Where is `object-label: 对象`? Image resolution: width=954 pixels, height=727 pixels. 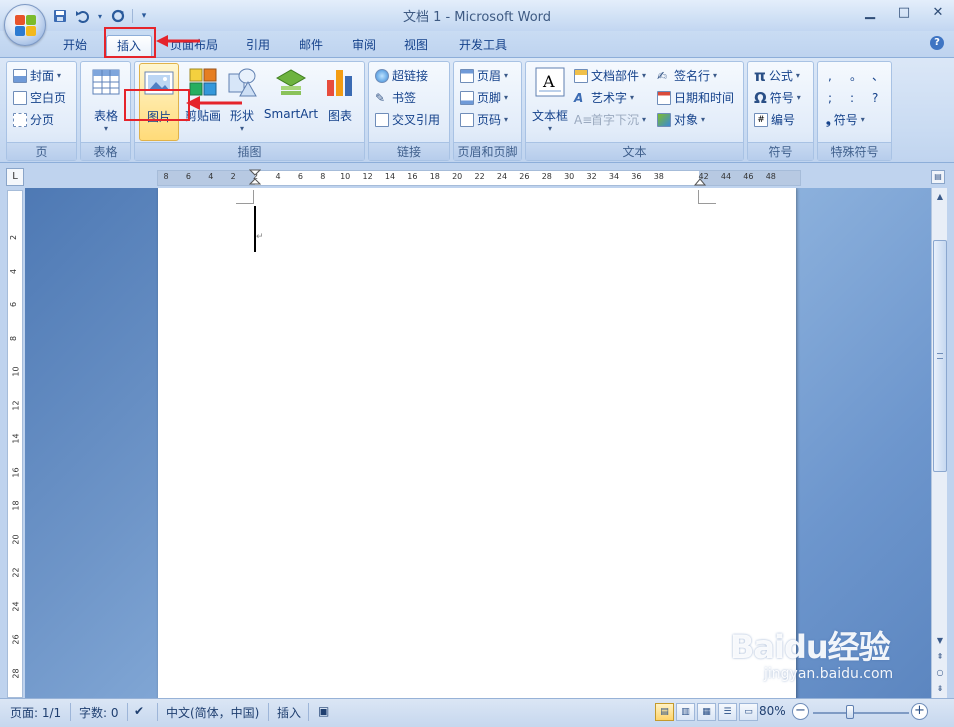 object-label: 对象 is located at coordinates (686, 120).